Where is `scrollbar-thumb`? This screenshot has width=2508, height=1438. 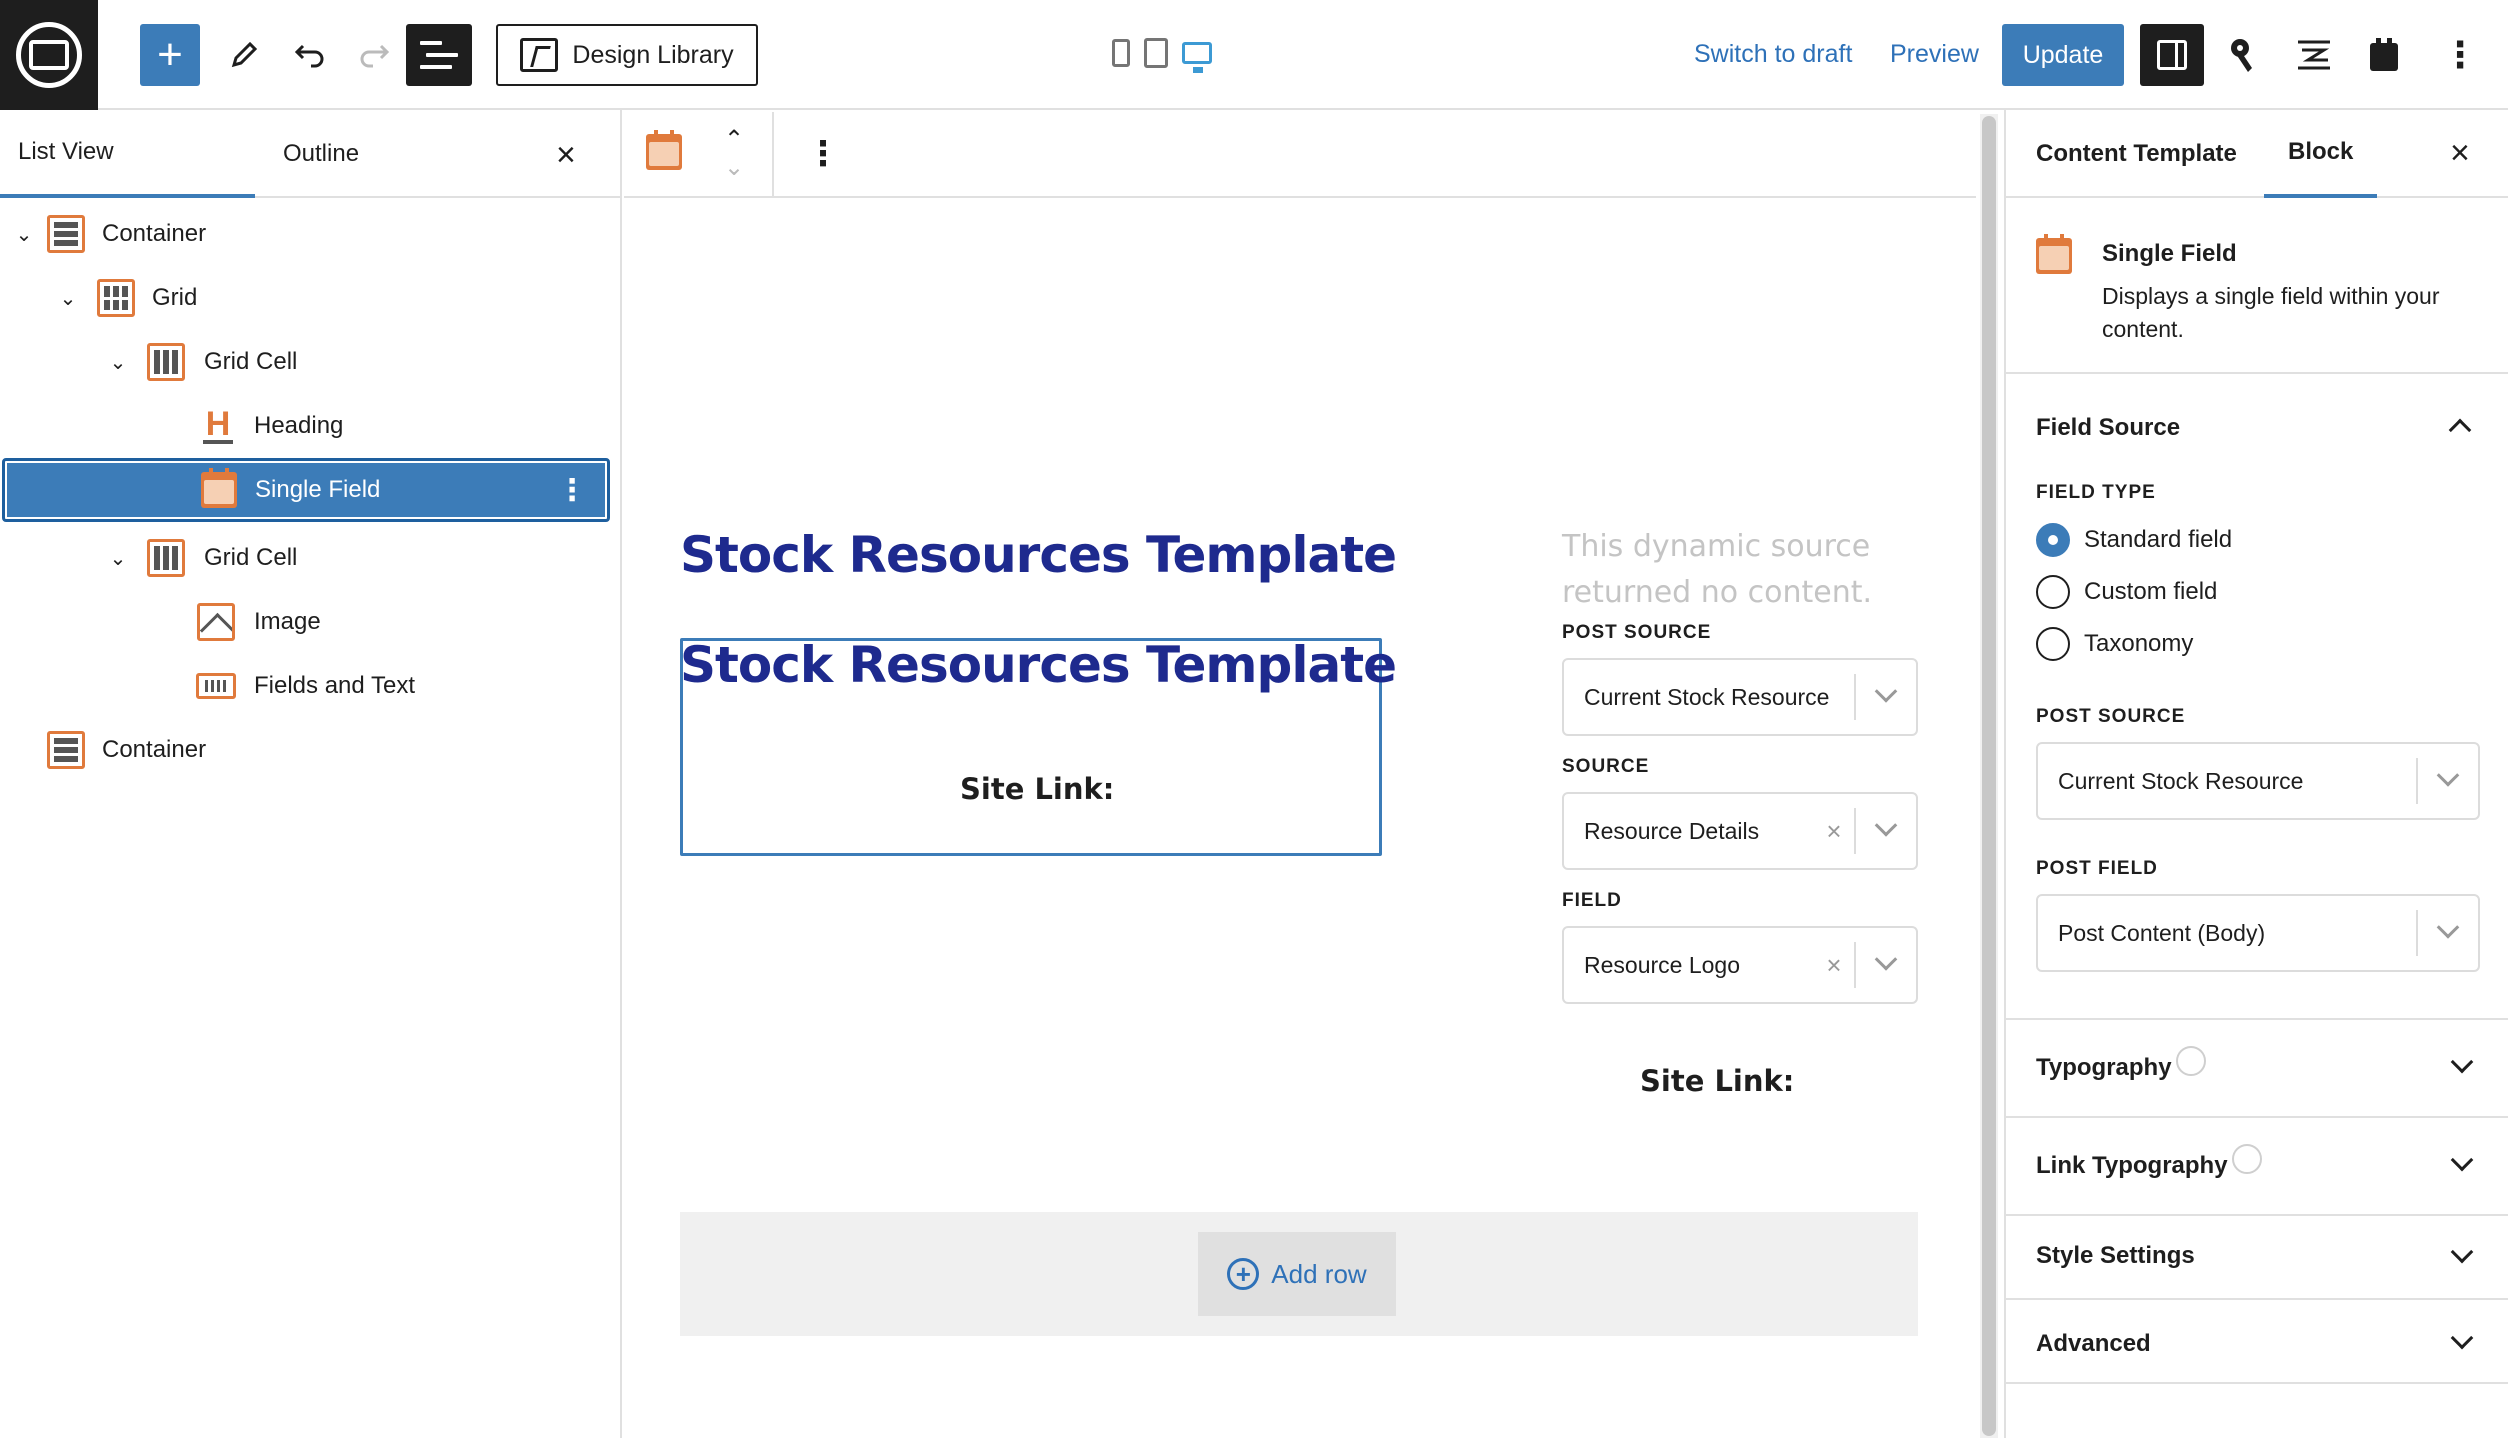
scrollbar-thumb is located at coordinates (1989, 776).